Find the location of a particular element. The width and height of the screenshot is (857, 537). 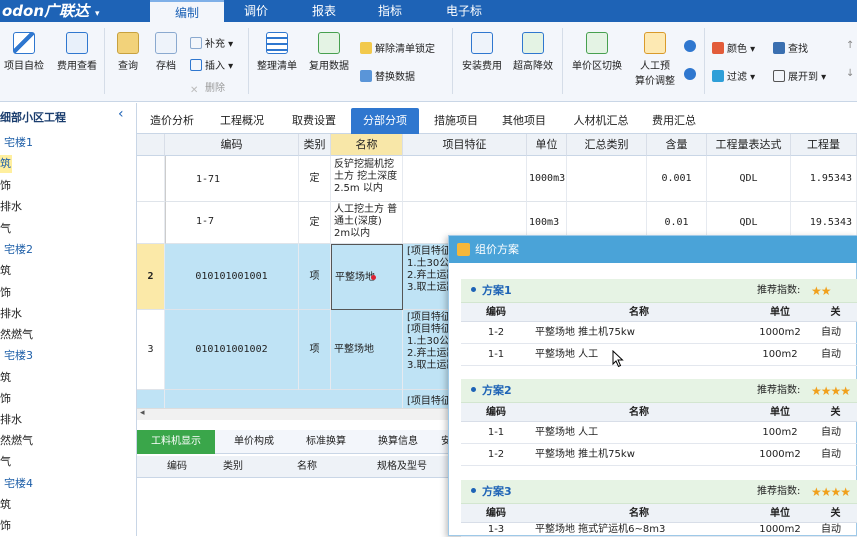

plan-row-name: 平整场地 拖式铲运机6~8m3 is located at coordinates (639, 530).